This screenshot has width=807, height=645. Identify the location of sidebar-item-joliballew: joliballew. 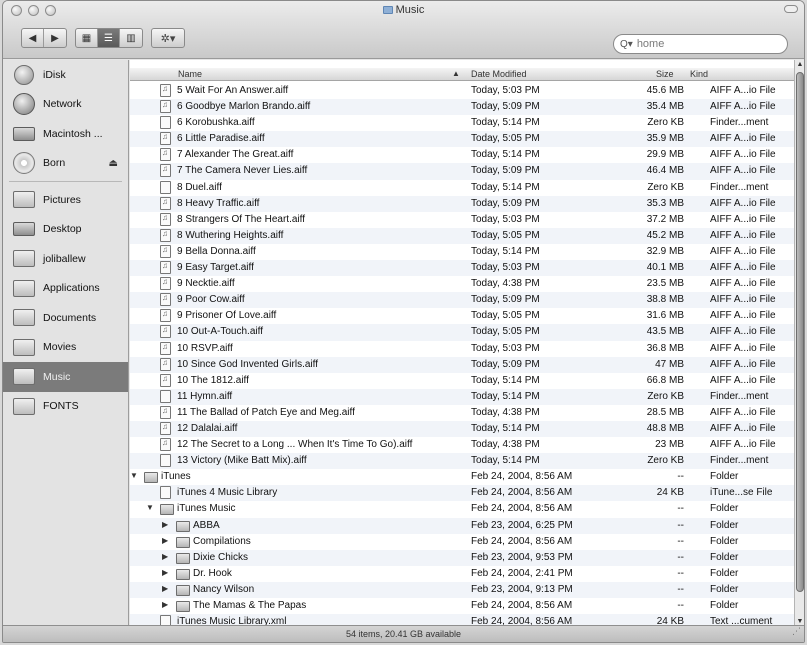
(65, 259).